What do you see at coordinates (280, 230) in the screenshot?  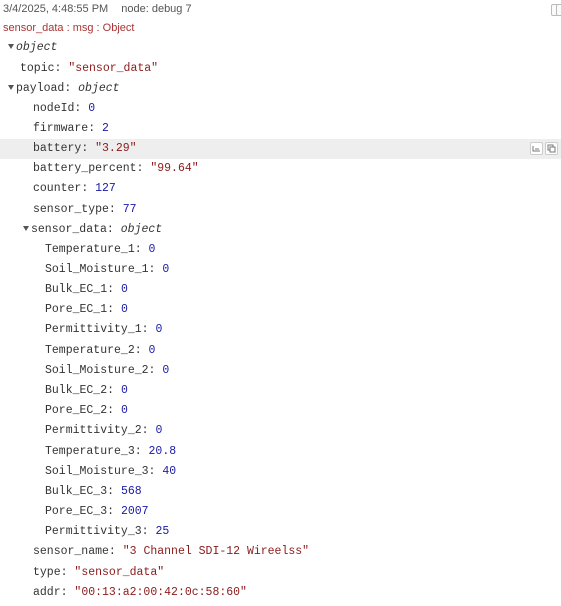 I see `tree-row-sensor-data: sensor_data: object` at bounding box center [280, 230].